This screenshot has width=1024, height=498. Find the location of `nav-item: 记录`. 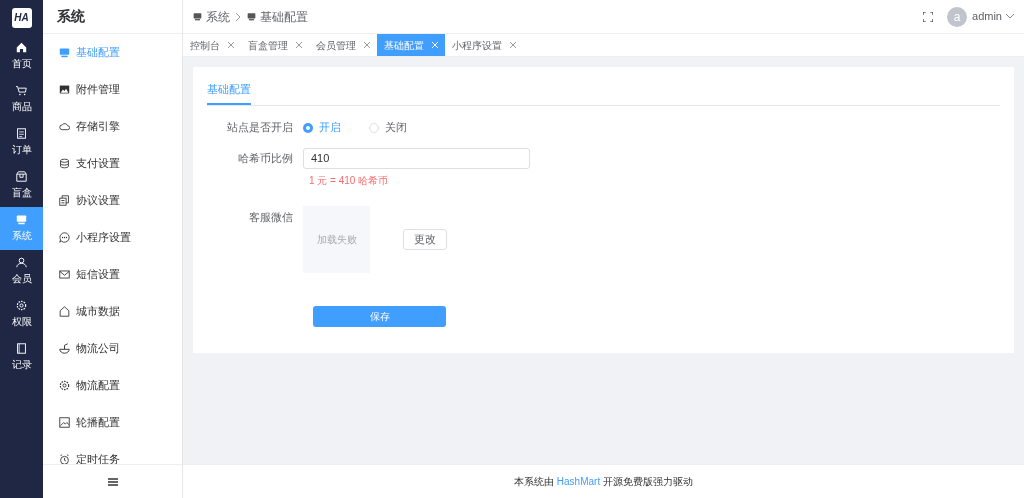

nav-item: 记录 is located at coordinates (21, 357).